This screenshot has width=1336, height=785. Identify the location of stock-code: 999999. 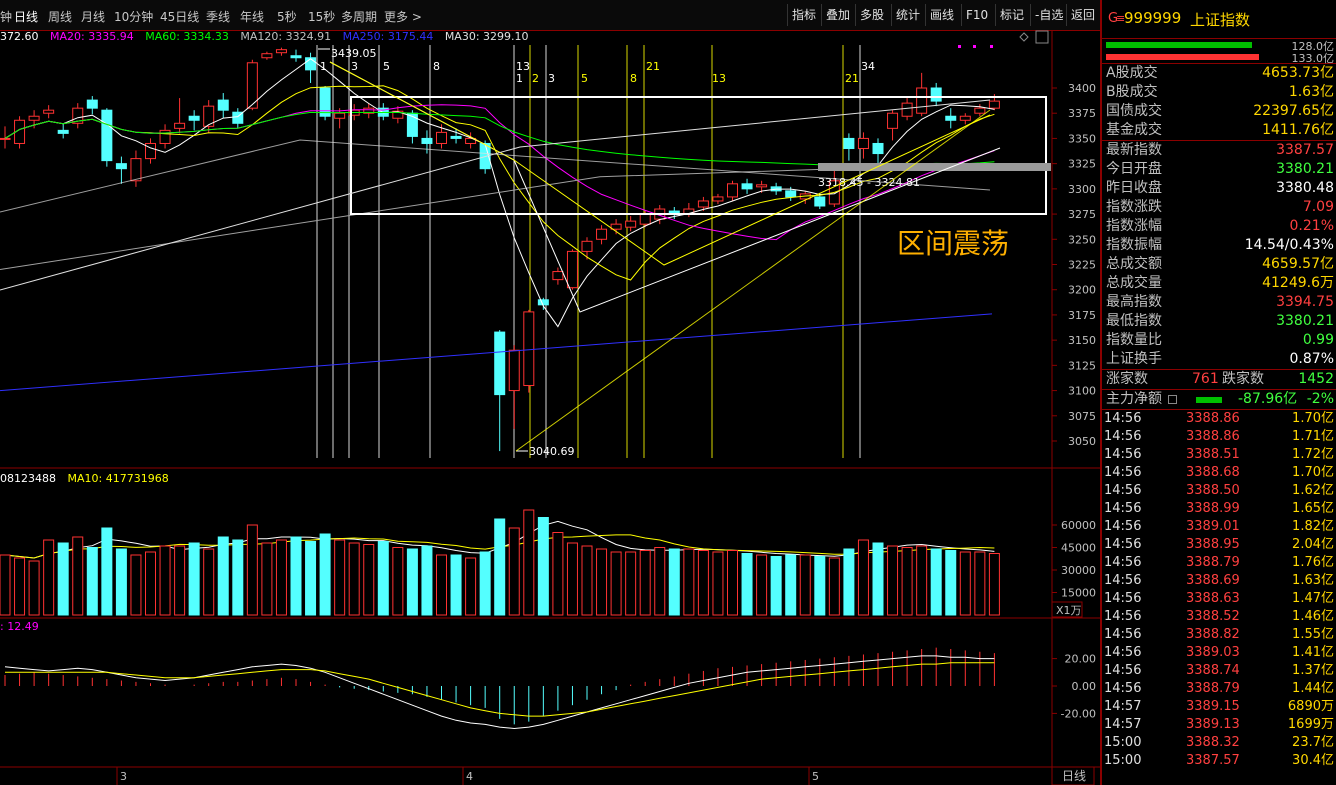
(1153, 18).